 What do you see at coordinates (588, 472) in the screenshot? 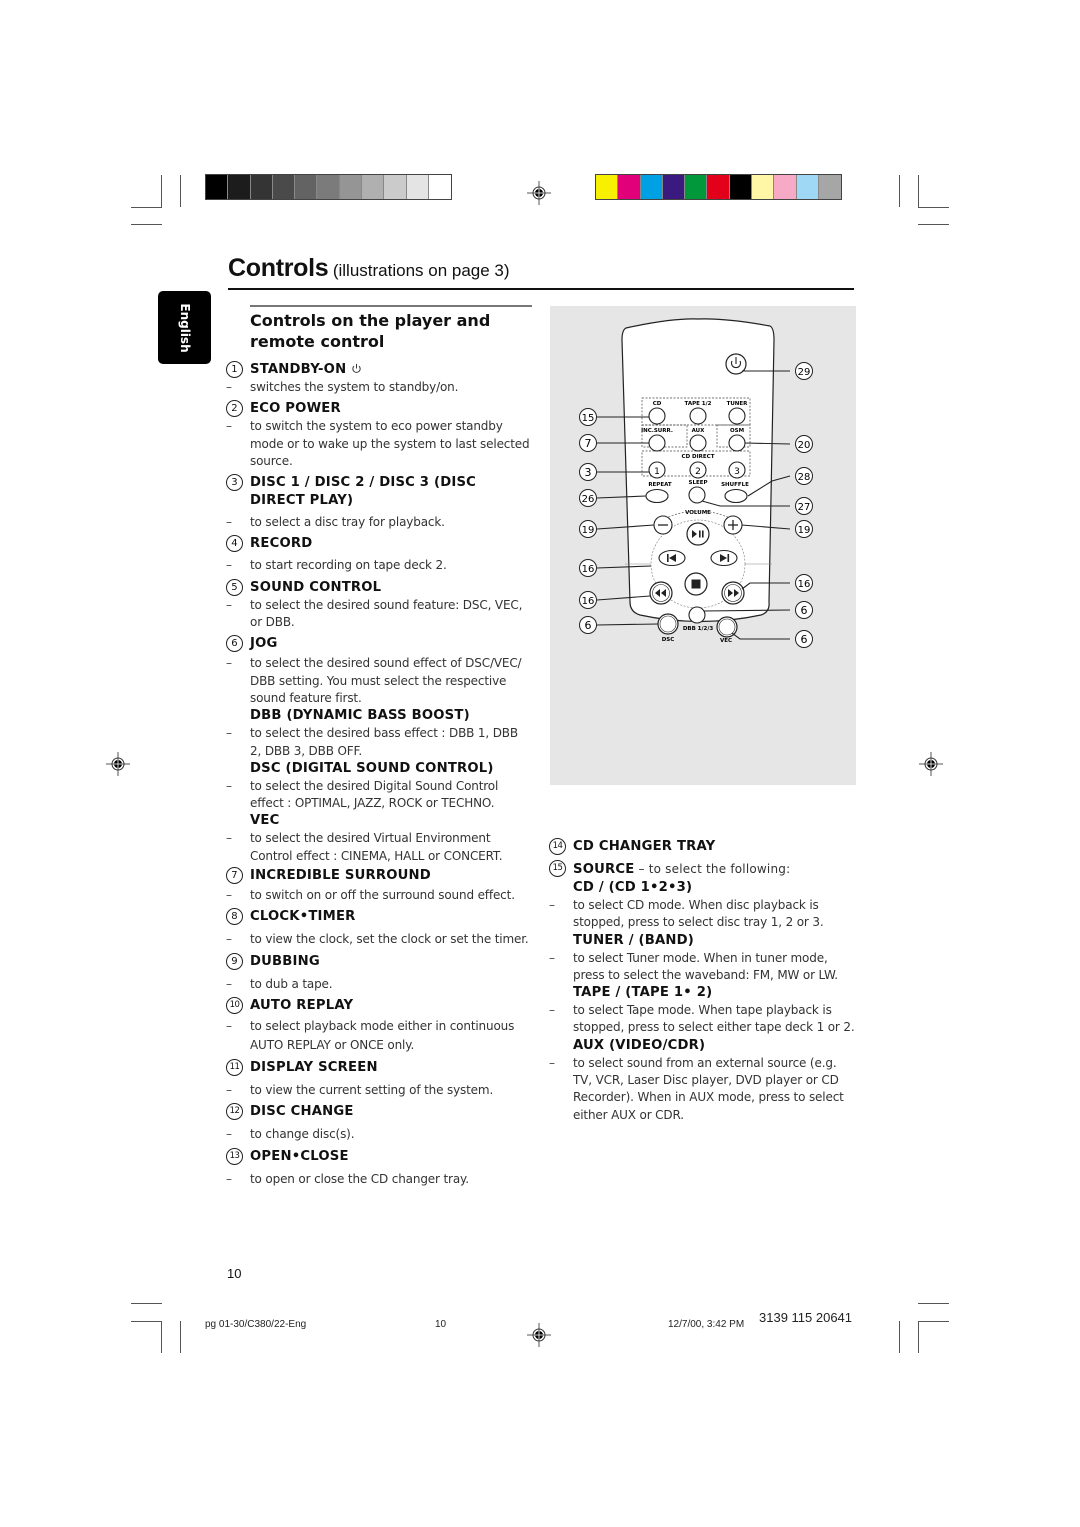
I see `callout-number: 3` at bounding box center [588, 472].